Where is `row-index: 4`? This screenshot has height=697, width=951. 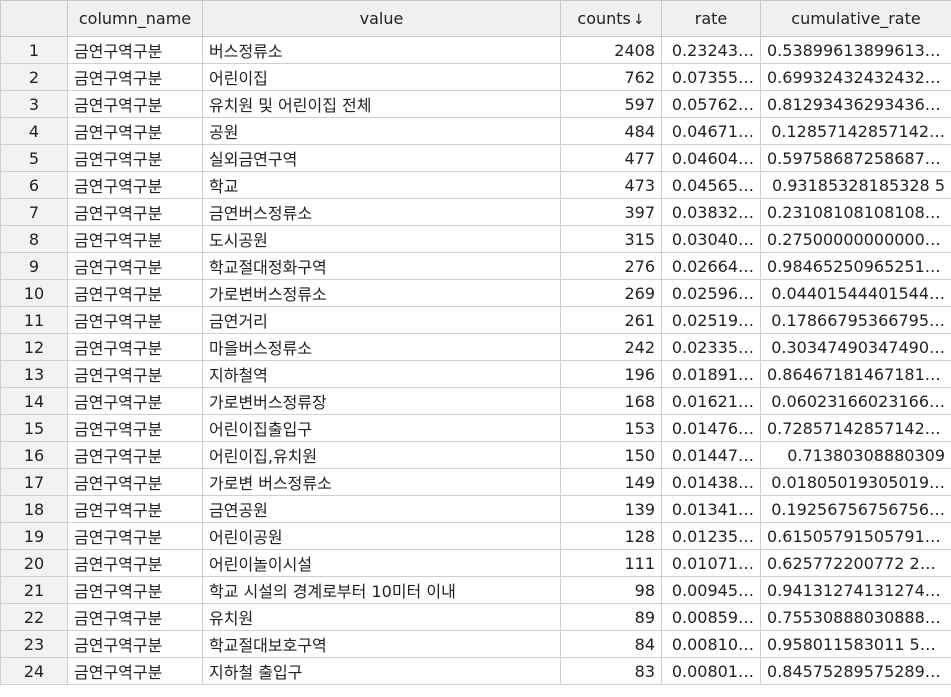
row-index: 4 is located at coordinates (34, 131).